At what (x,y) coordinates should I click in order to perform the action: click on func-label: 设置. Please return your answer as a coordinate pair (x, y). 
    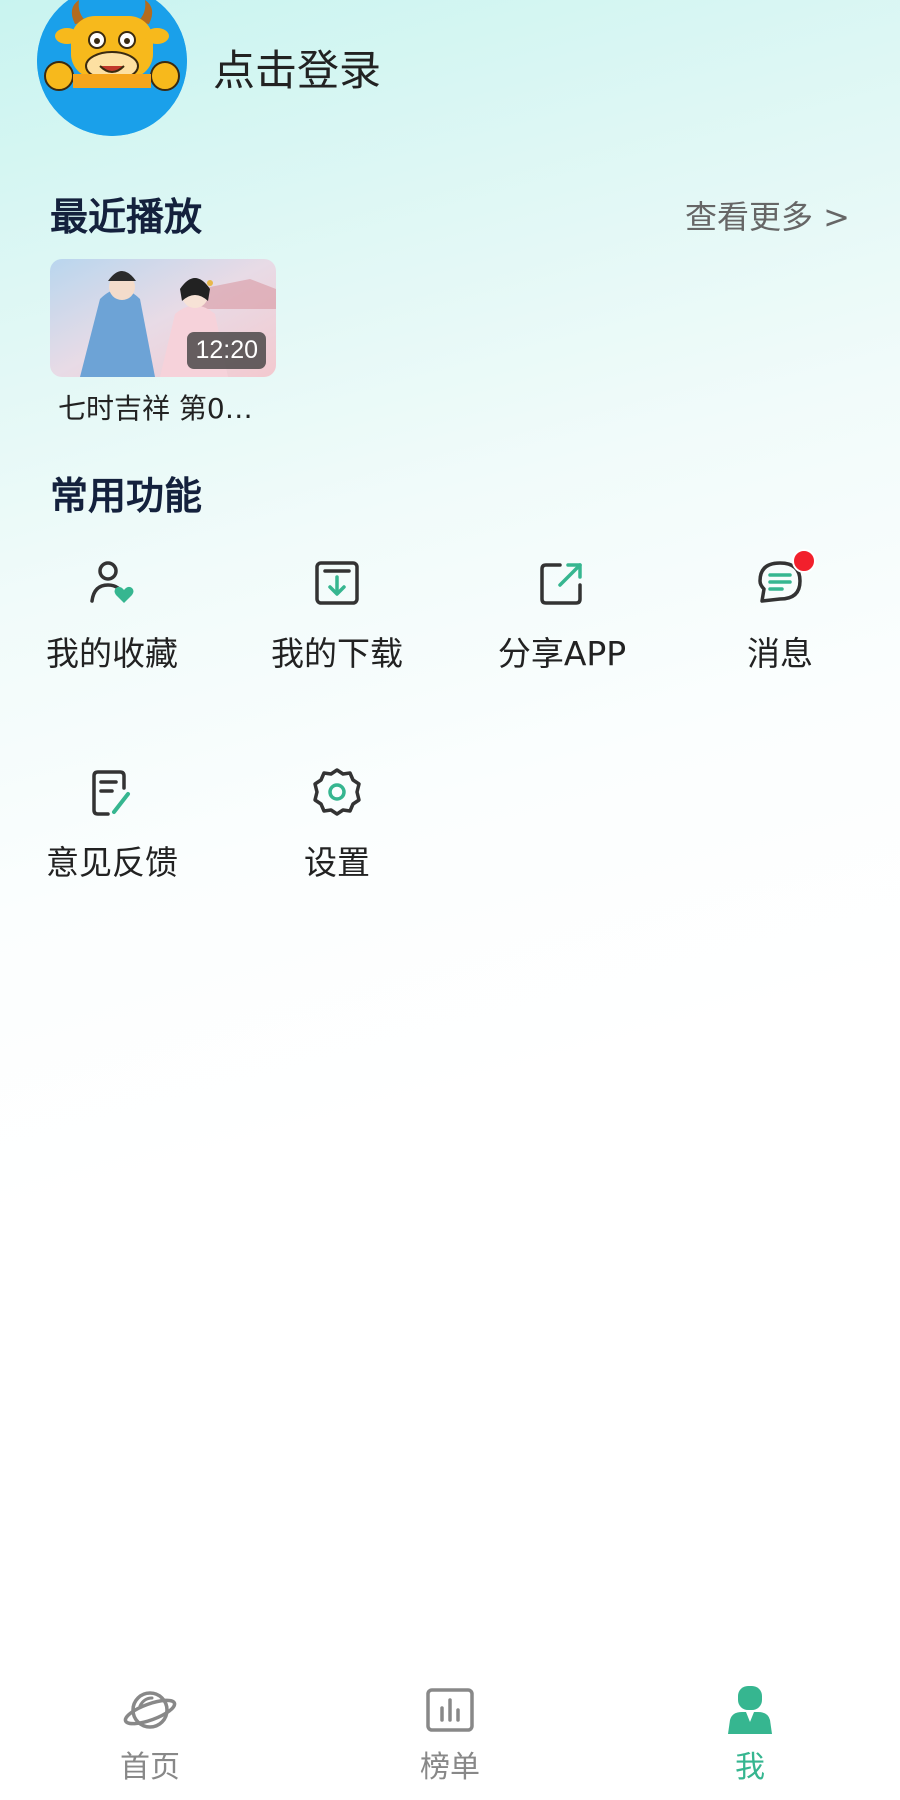
    Looking at the image, I should click on (337, 862).